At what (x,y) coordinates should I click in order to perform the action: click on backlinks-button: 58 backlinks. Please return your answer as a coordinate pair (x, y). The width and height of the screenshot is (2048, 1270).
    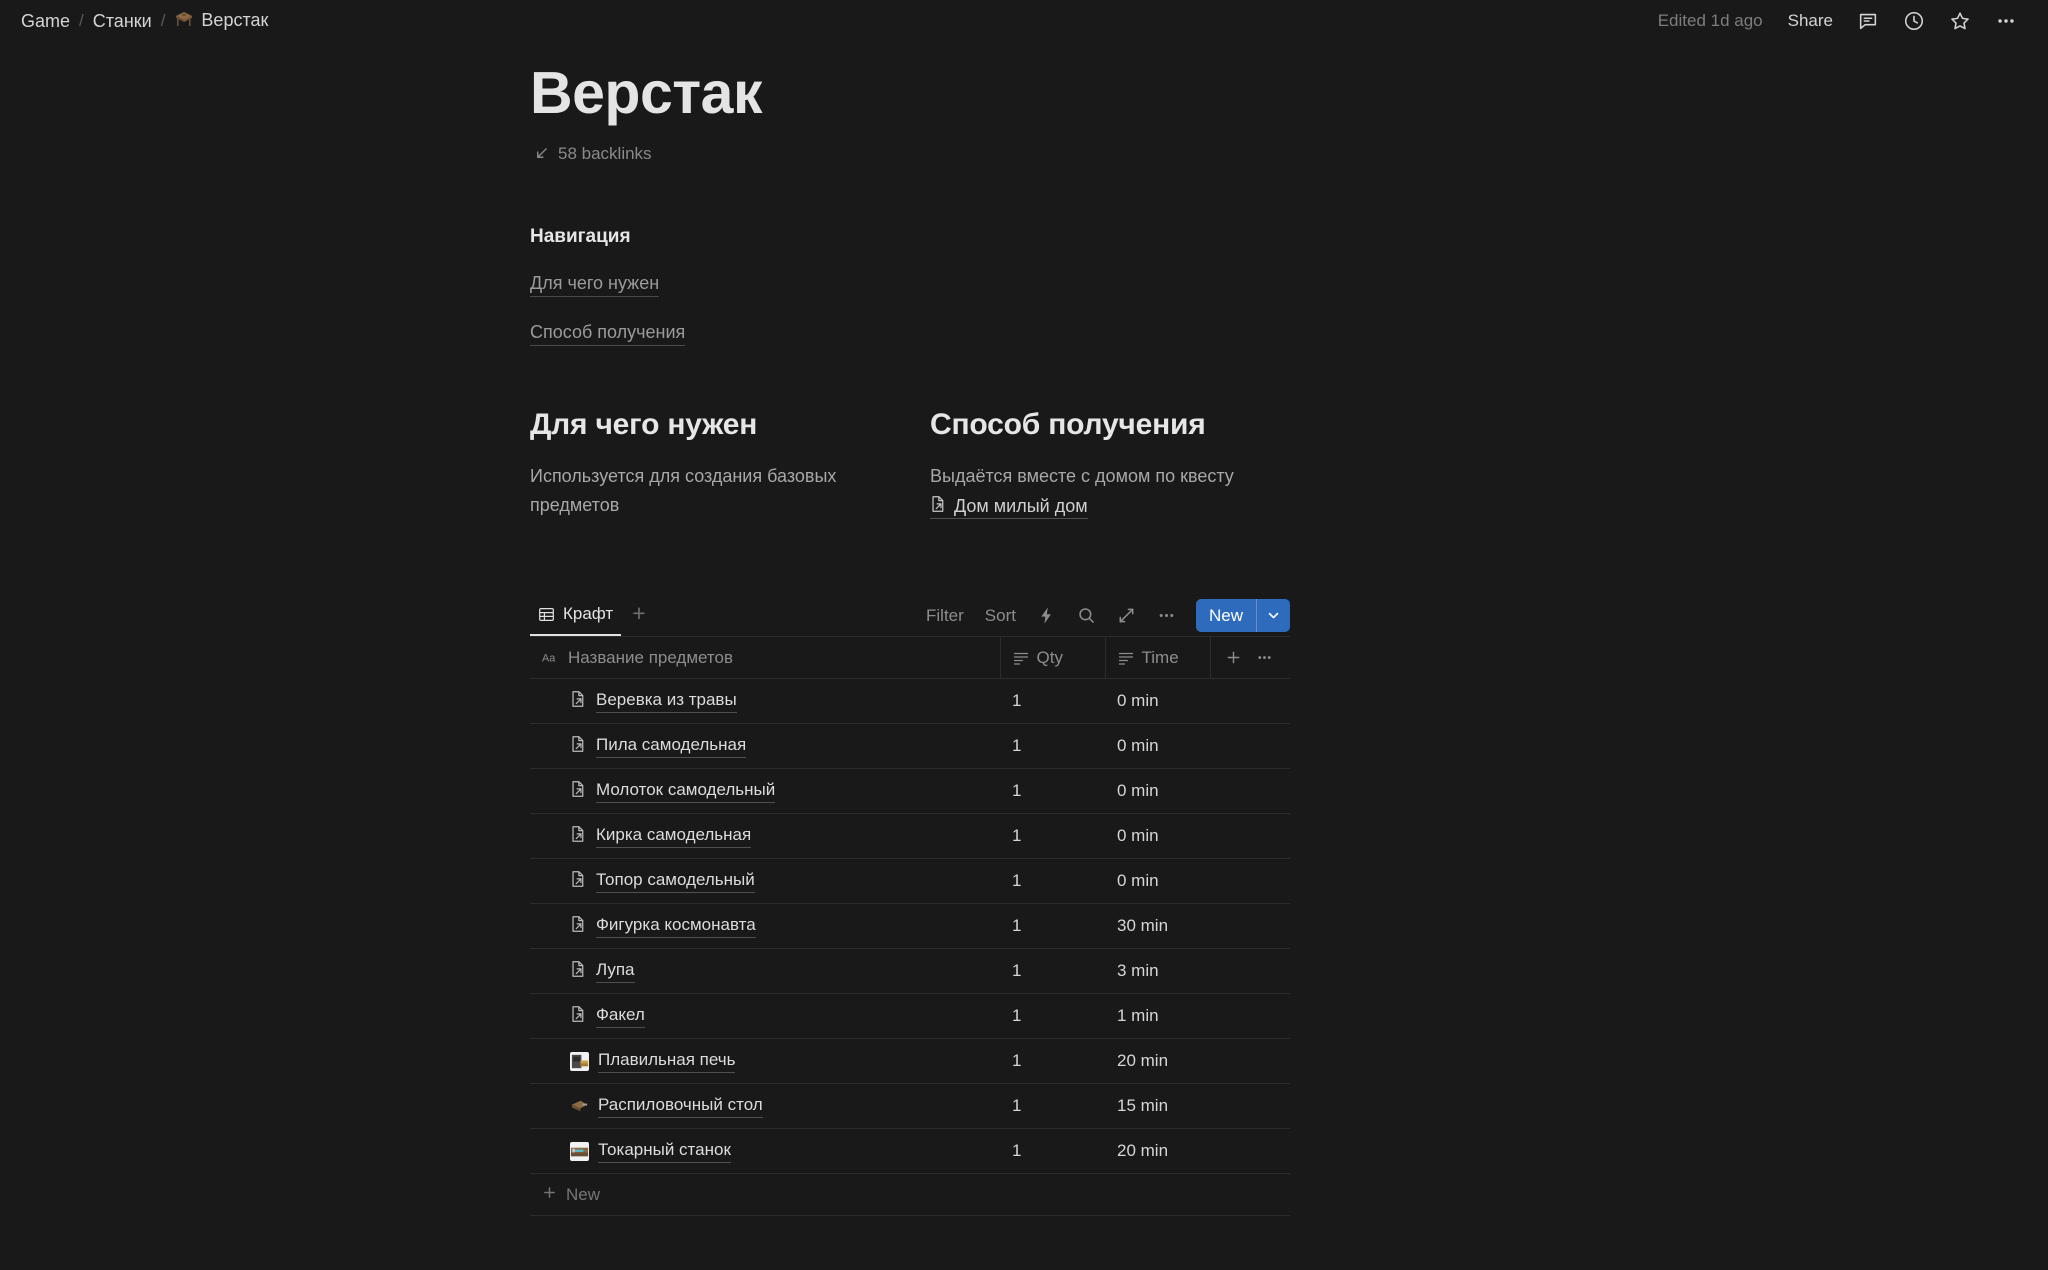
    Looking at the image, I should click on (593, 154).